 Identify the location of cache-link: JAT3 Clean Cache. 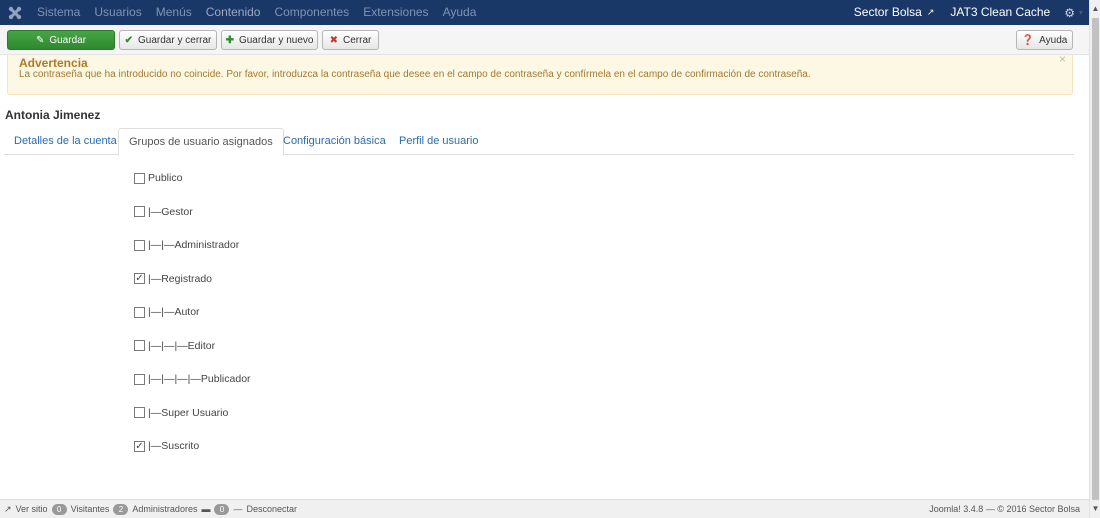
(1000, 12).